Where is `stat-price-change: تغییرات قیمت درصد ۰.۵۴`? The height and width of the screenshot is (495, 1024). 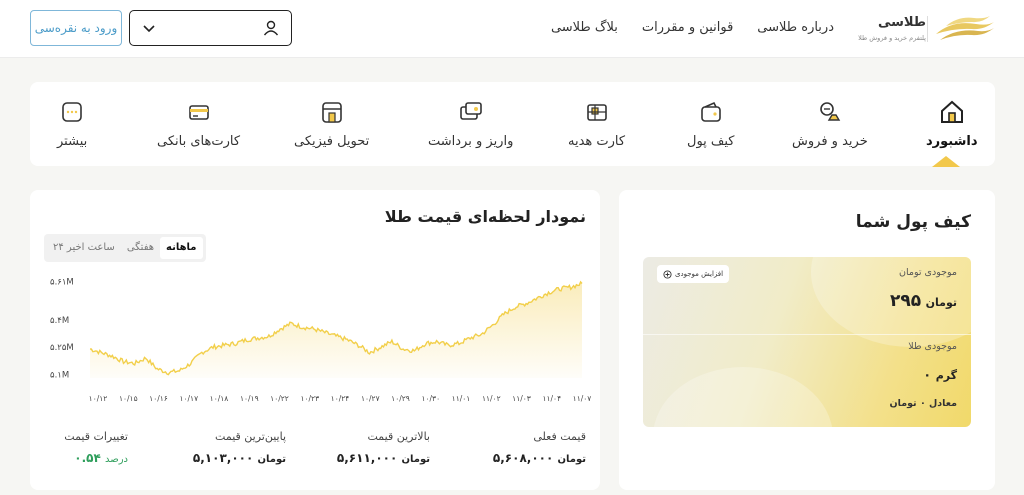
stat-price-change: تغییرات قیمت درصد ۰.۵۴ is located at coordinates (96, 447).